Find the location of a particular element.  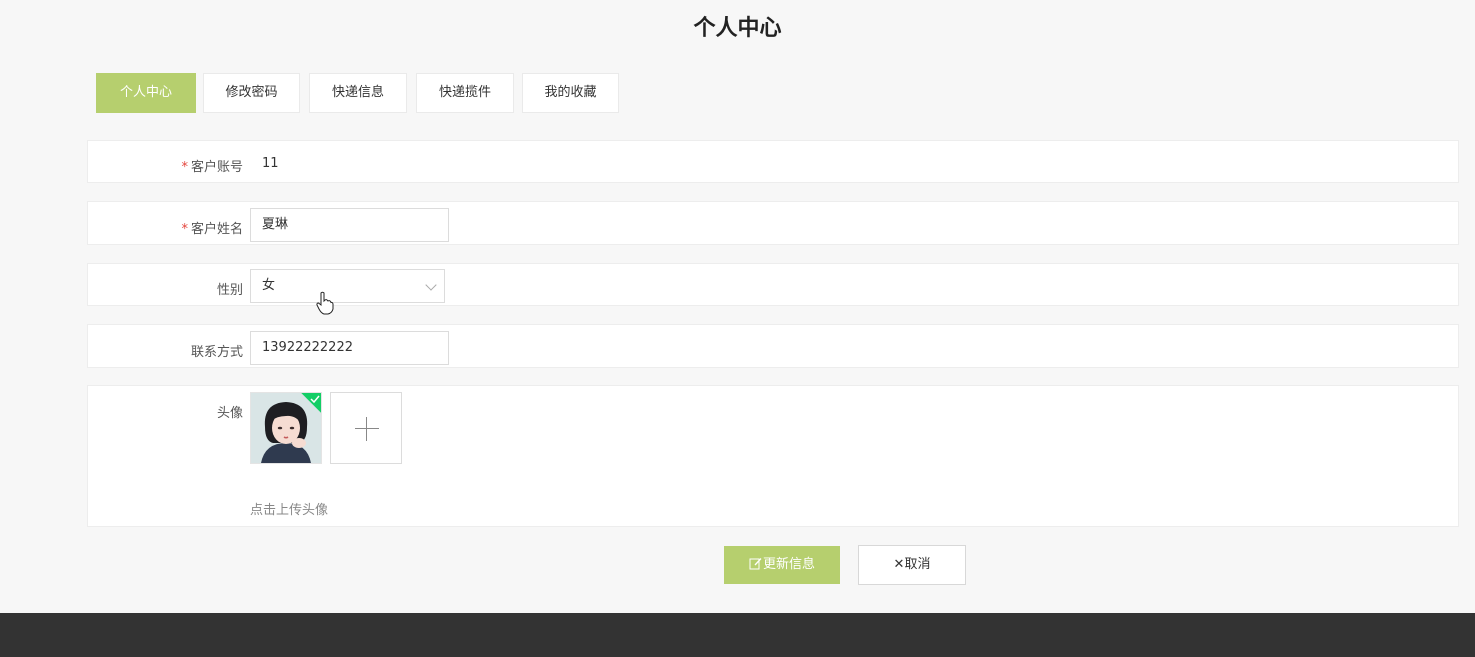

check-icon is located at coordinates (315, 399).